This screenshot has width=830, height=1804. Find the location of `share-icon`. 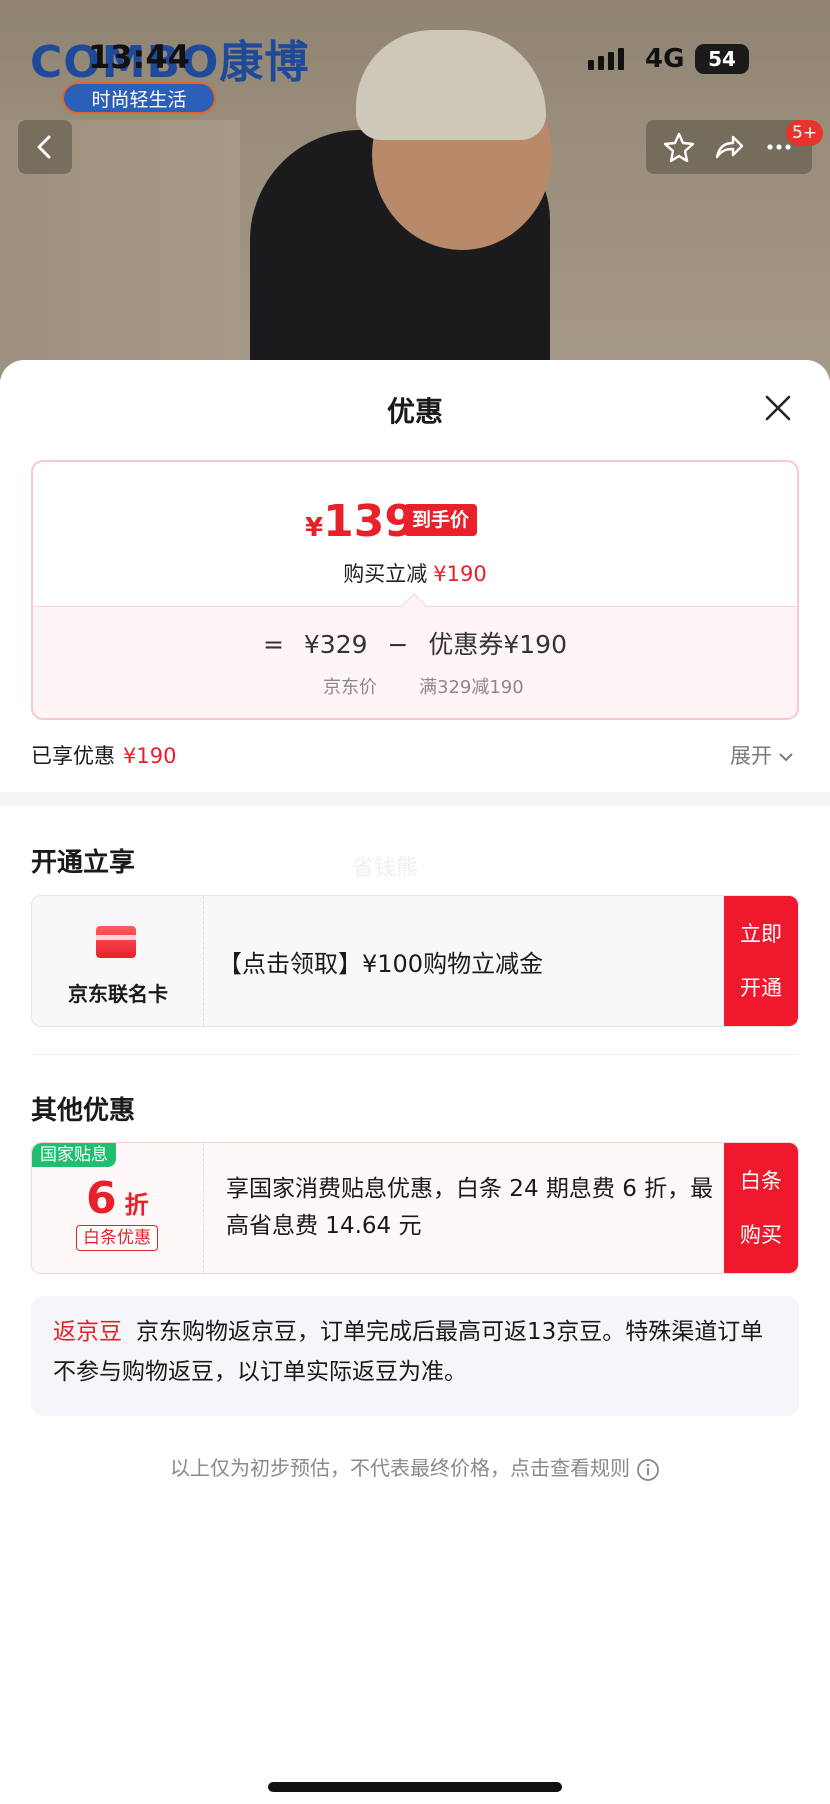

share-icon is located at coordinates (729, 147).